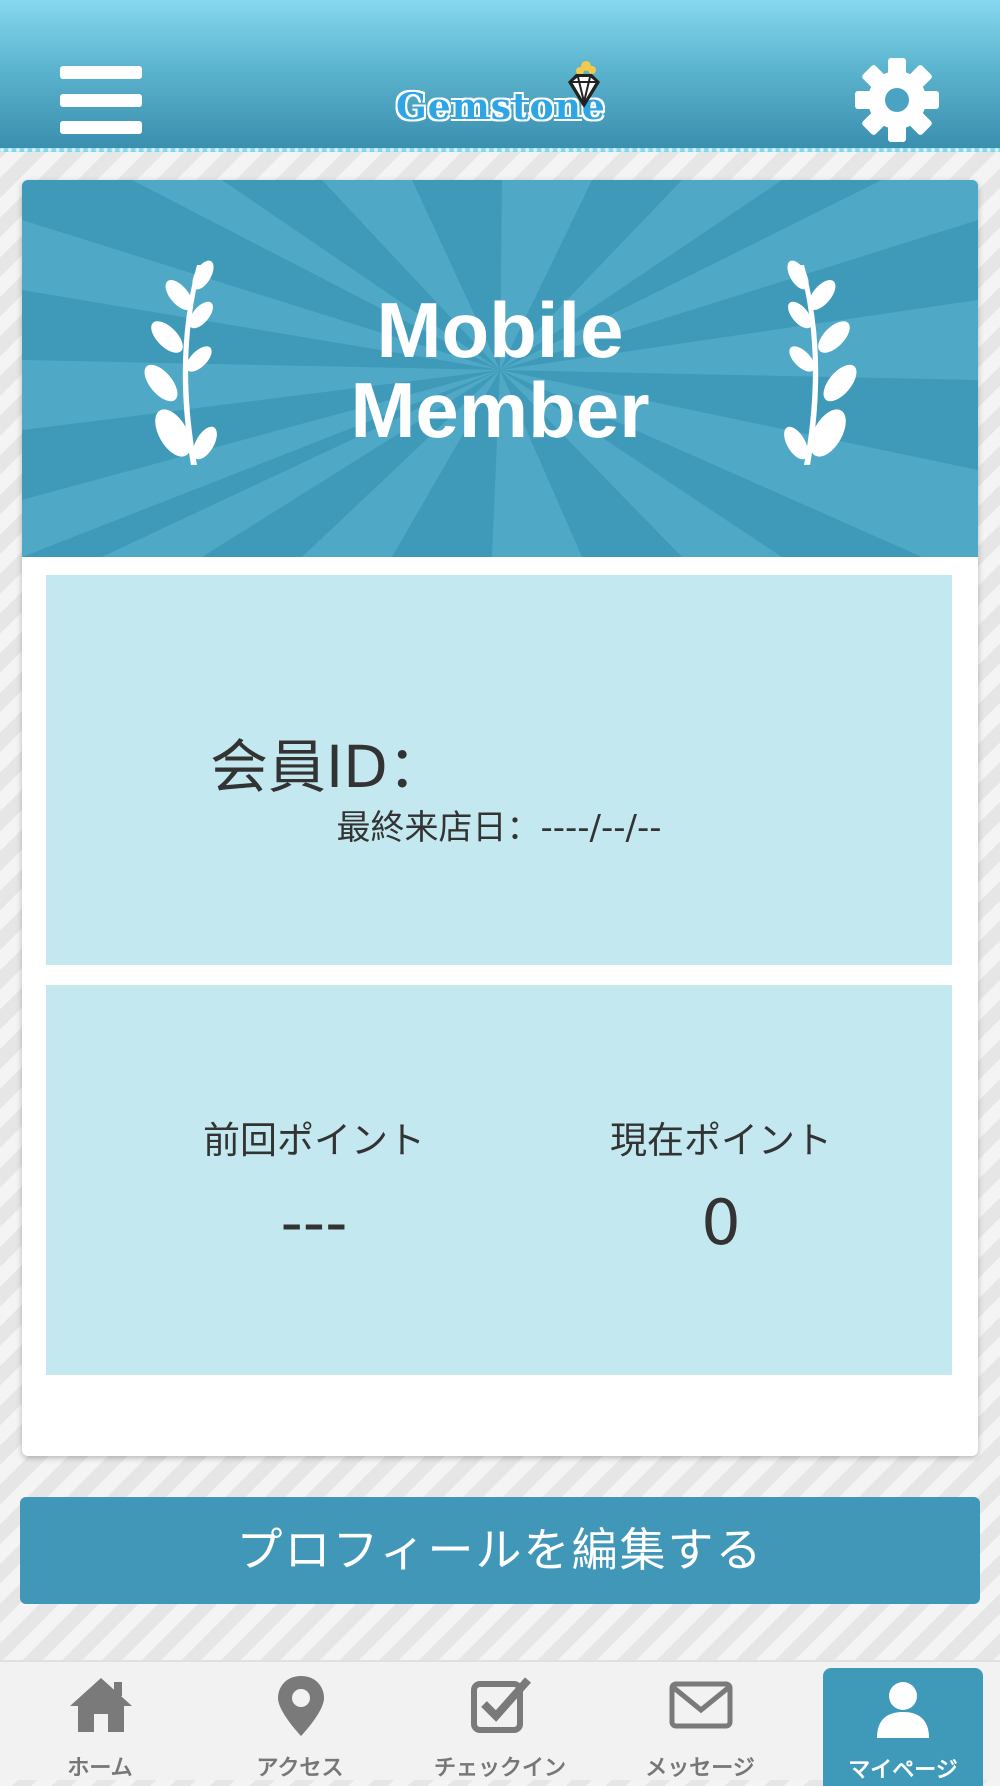 The image size is (1000, 1786). I want to click on member-id-label: 会員ID：, so click(328, 767).